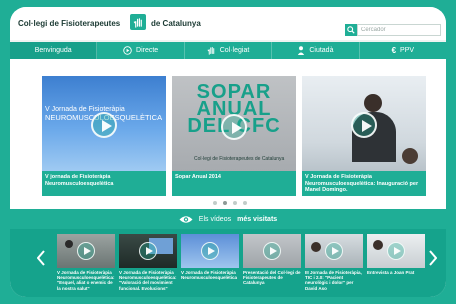 The height and width of the screenshot is (304, 456). Describe the element at coordinates (225, 203) in the screenshot. I see `carousel-dot-active` at that location.